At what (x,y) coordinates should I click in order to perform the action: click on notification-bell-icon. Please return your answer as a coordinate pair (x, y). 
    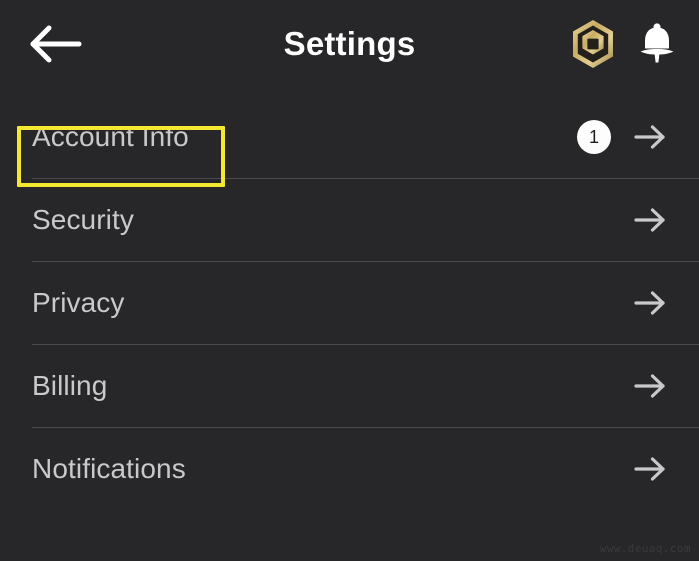
    Looking at the image, I should click on (657, 44).